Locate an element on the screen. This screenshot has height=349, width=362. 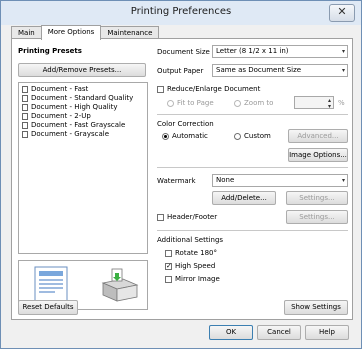
list-item: Document - Fast is located at coordinates (55, 89).